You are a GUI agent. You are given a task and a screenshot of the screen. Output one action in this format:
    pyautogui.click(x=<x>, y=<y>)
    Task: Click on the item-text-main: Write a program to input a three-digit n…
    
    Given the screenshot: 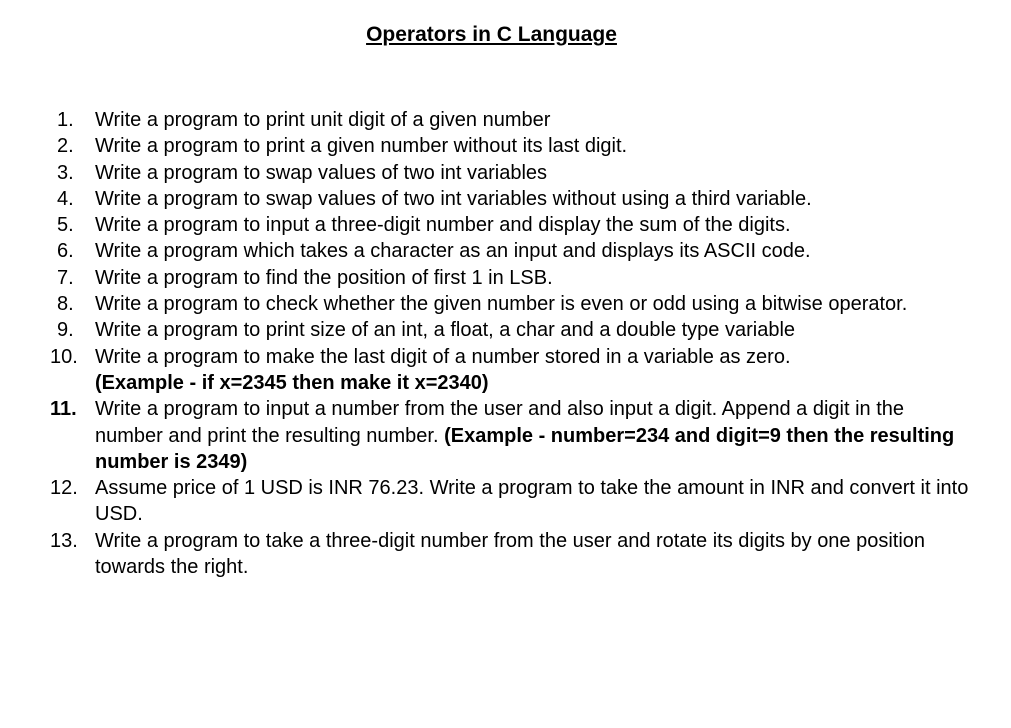 What is the action you would take?
    pyautogui.click(x=443, y=225)
    